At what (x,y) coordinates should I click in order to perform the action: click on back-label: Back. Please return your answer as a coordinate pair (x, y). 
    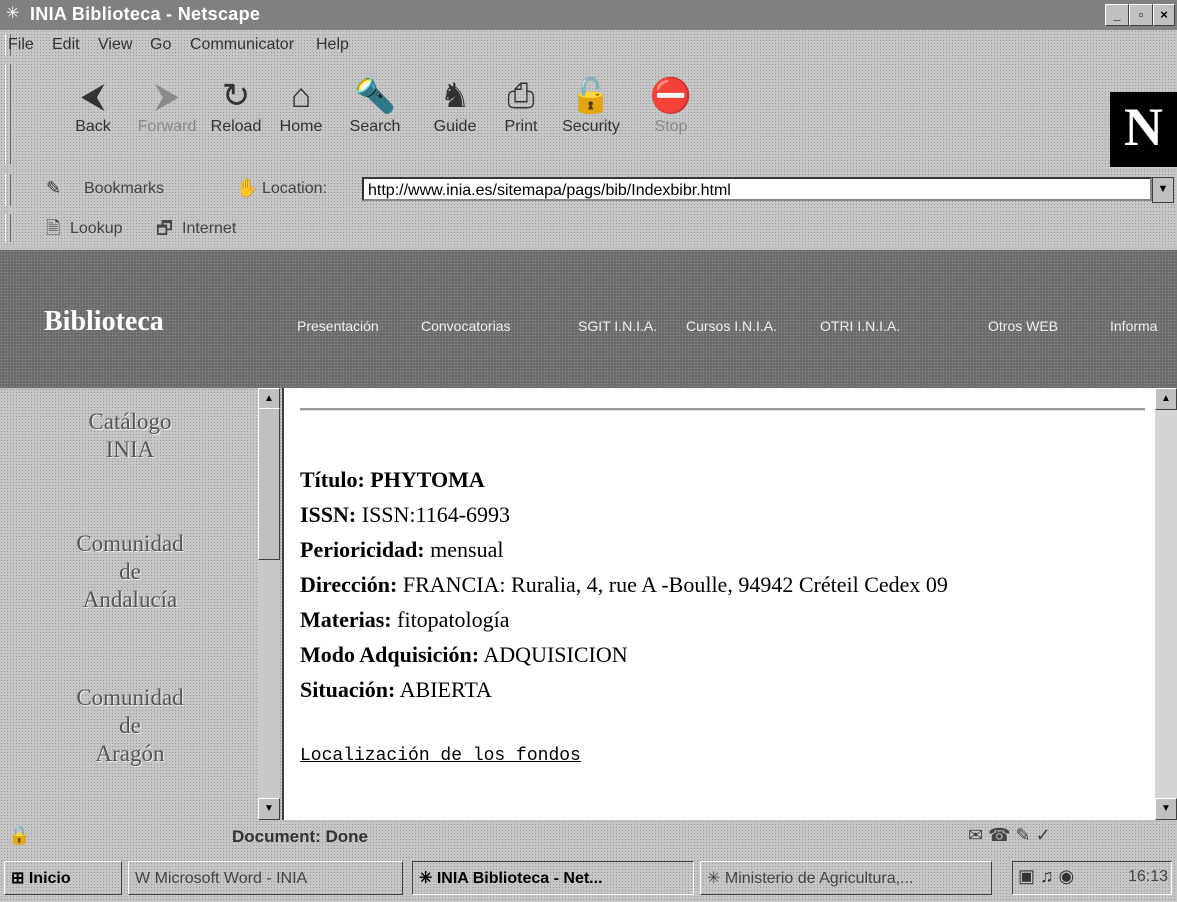
    Looking at the image, I should click on (93, 126).